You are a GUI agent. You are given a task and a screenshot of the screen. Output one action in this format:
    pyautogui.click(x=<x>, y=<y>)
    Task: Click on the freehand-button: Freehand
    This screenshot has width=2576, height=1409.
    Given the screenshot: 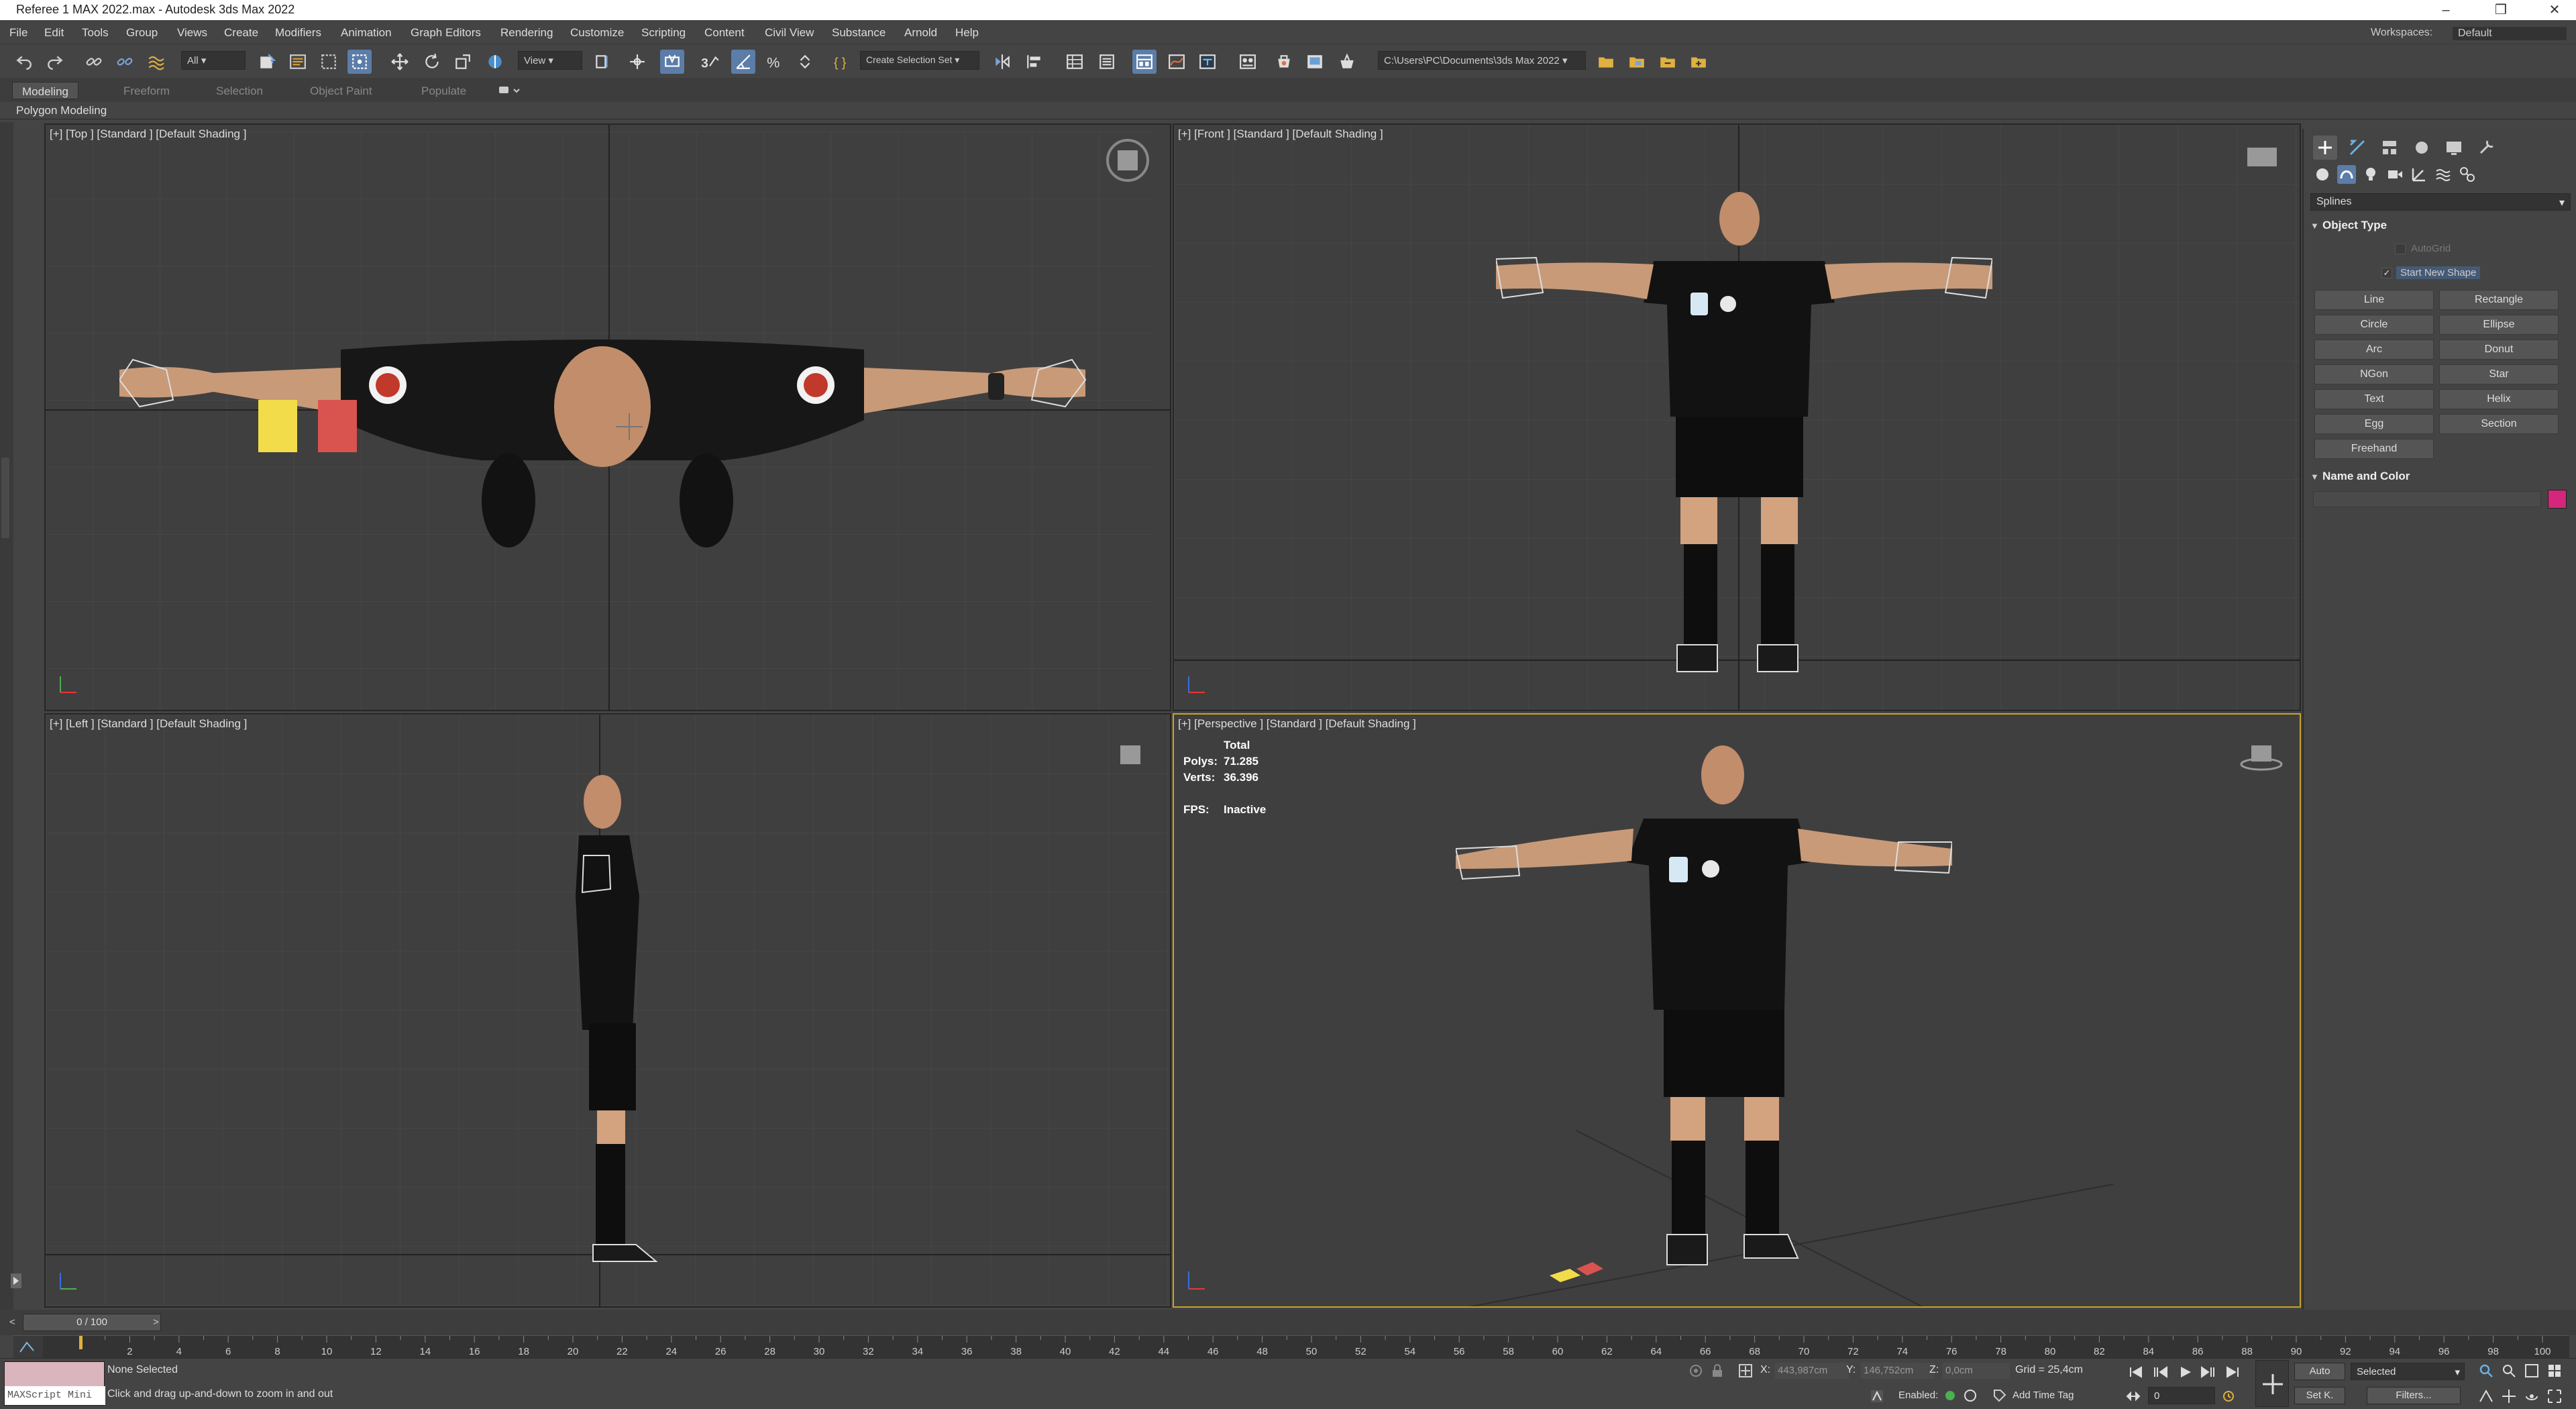 What is the action you would take?
    pyautogui.click(x=2374, y=449)
    